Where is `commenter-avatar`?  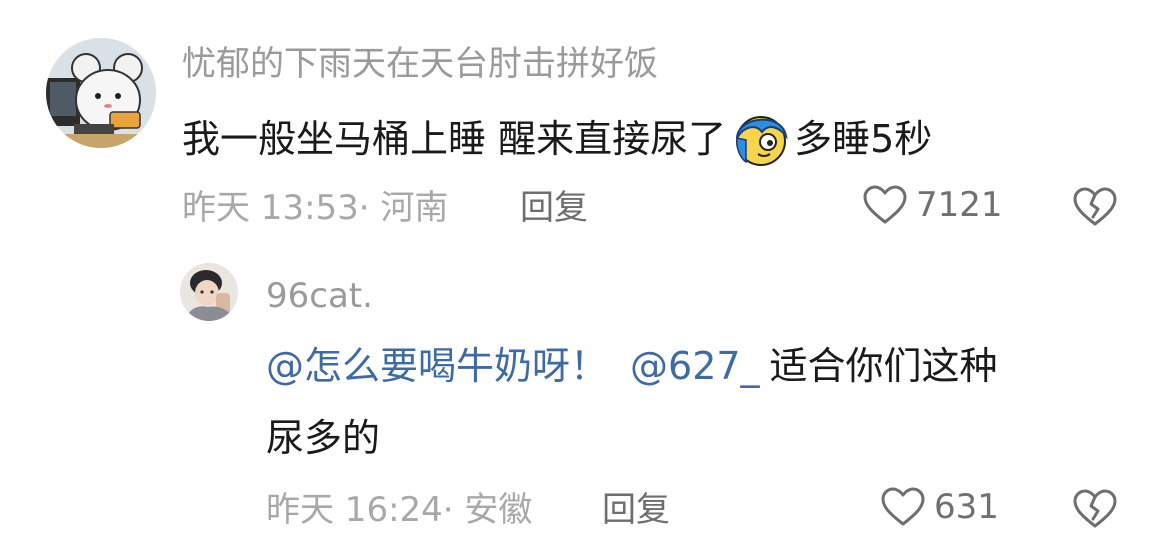 commenter-avatar is located at coordinates (101, 93).